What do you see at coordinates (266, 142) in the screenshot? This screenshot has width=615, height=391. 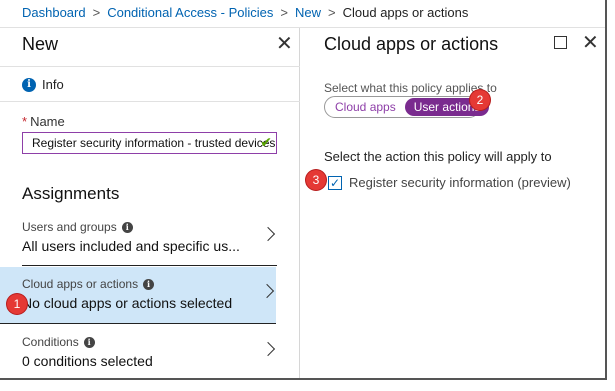 I see `valid-check-icon: ✔` at bounding box center [266, 142].